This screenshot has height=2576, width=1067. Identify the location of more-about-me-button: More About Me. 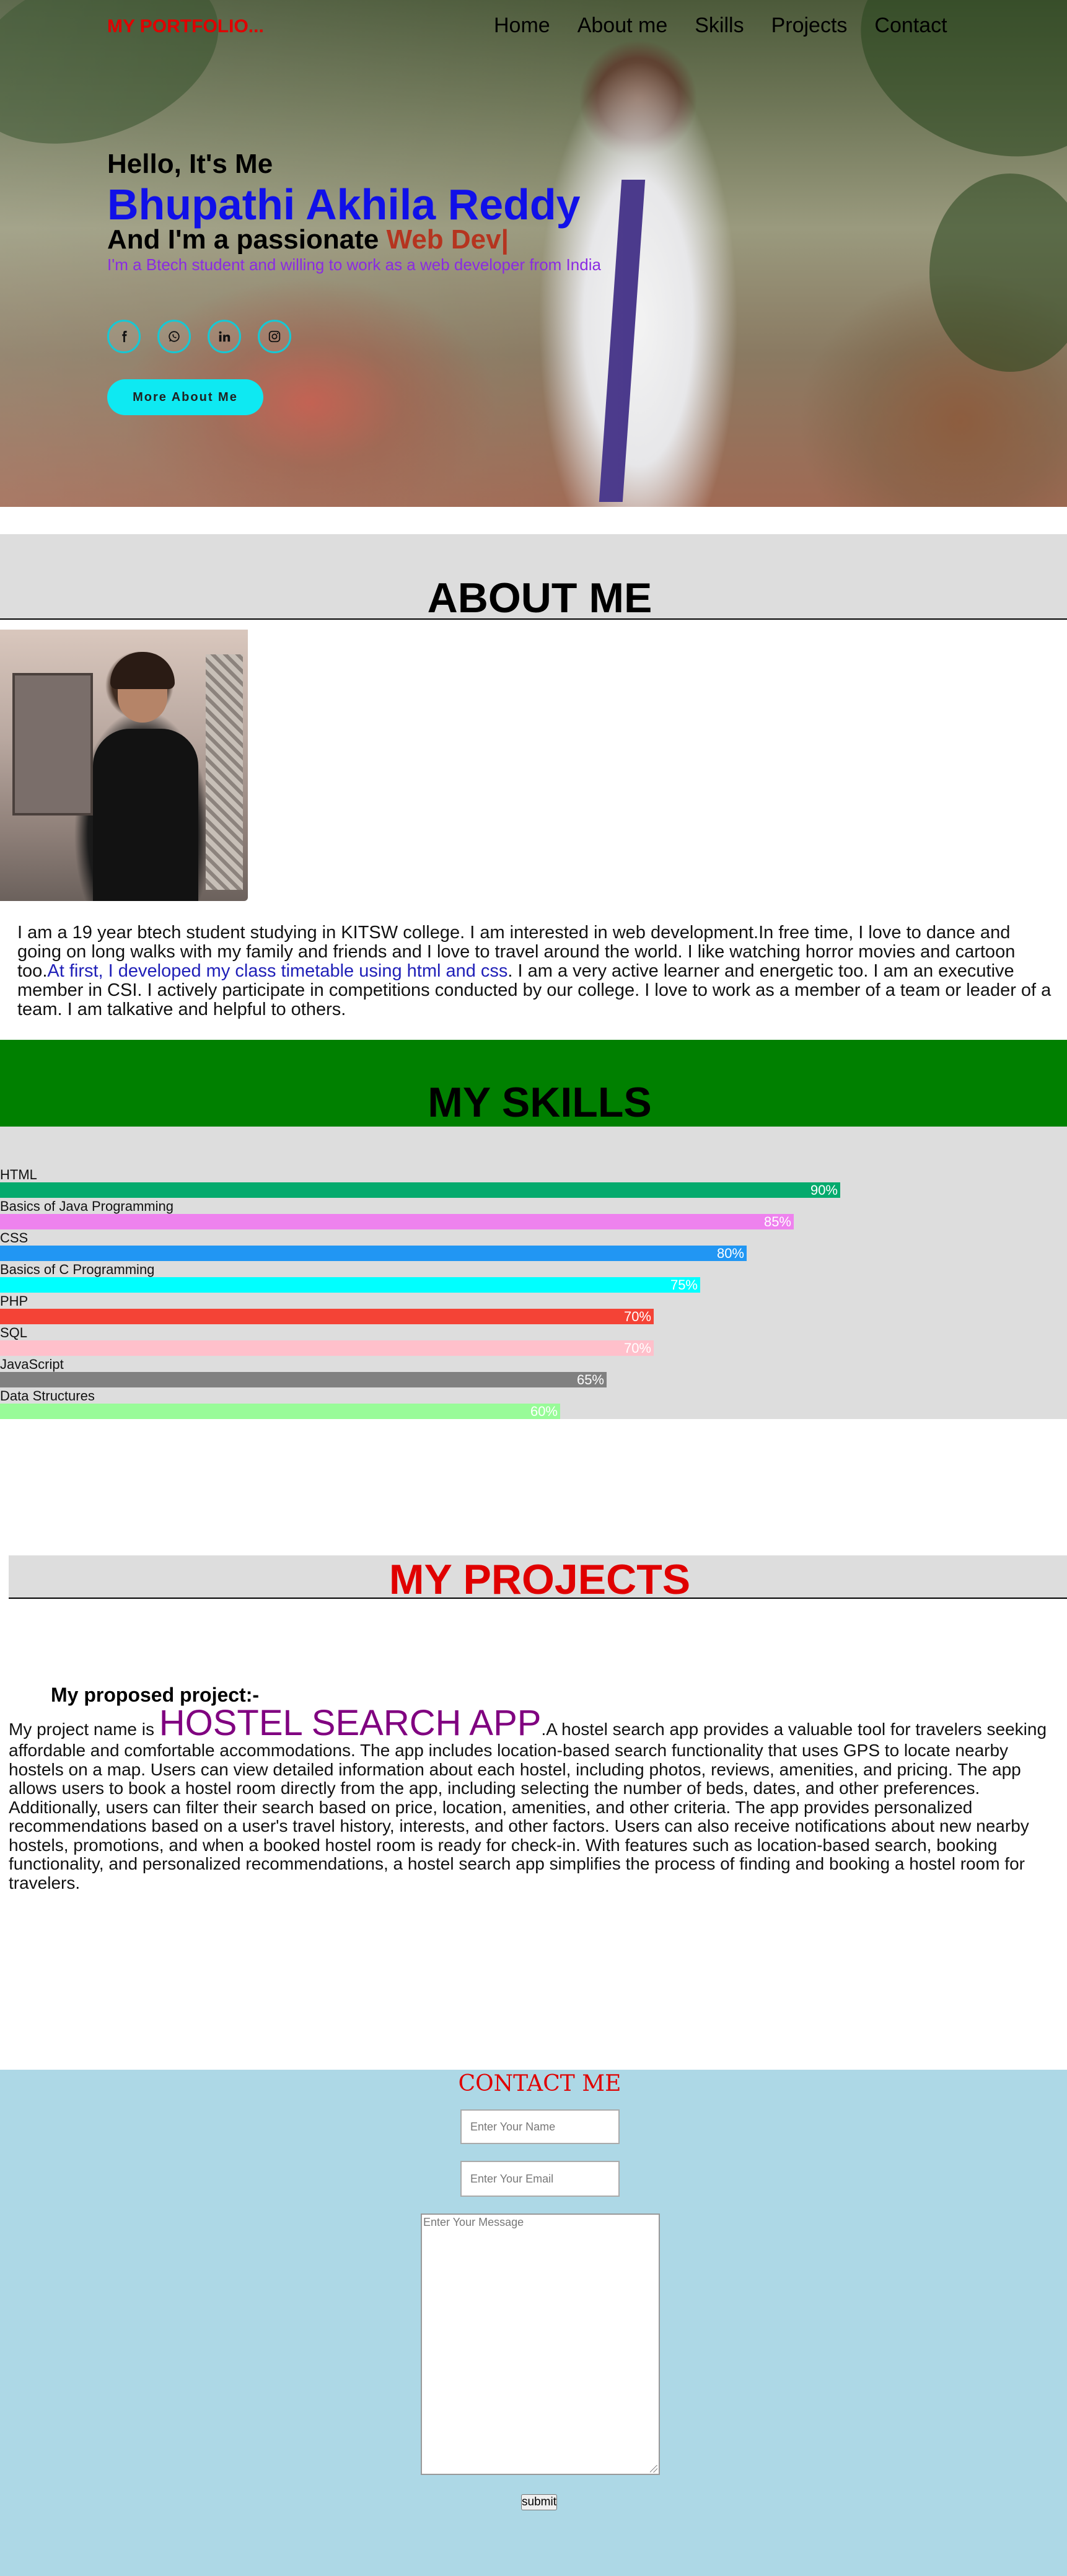
(185, 397).